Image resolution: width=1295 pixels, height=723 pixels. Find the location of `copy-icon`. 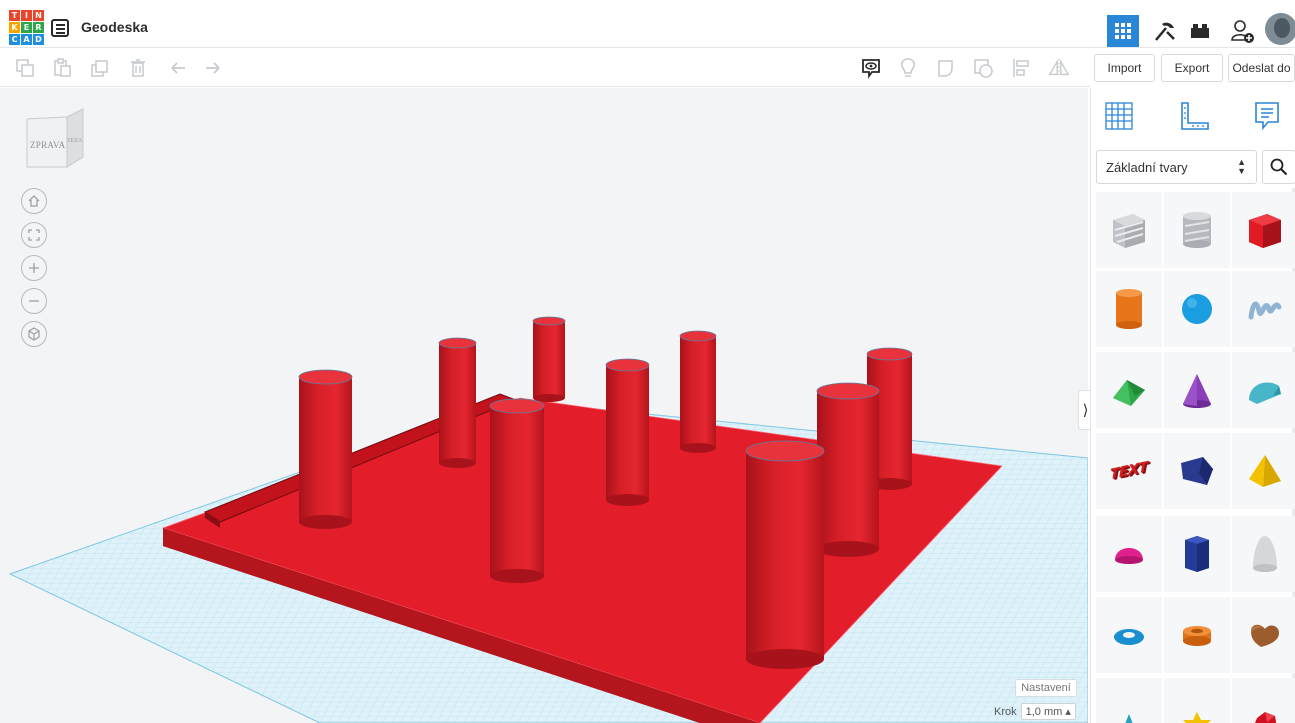

copy-icon is located at coordinates (25, 68).